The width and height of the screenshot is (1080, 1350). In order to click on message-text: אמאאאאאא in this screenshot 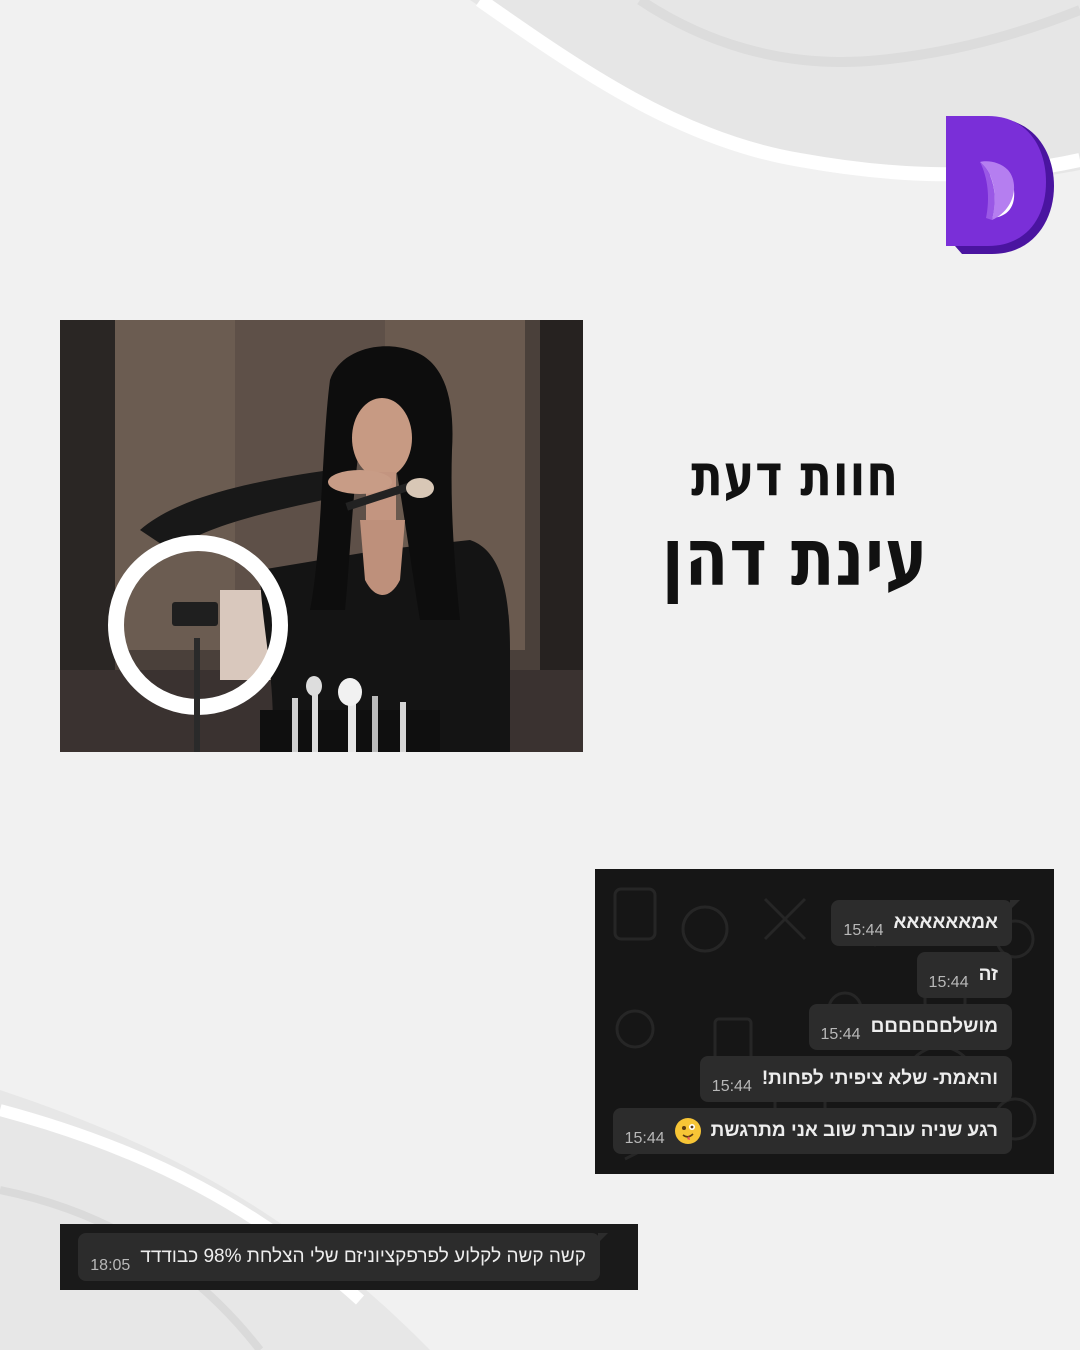, I will do `click(945, 922)`.